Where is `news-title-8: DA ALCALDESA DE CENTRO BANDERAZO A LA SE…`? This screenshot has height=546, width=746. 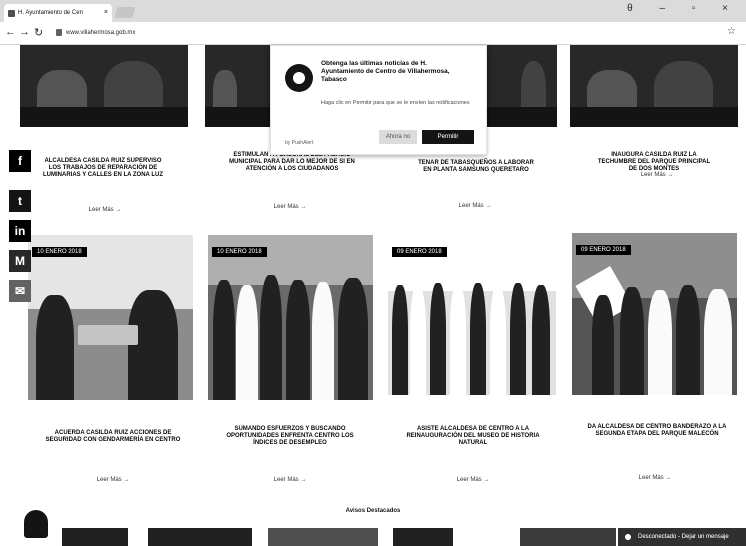
news-title-8: DA ALCALDESA DE CENTRO BANDERAZO A LA SE… is located at coordinates (657, 431).